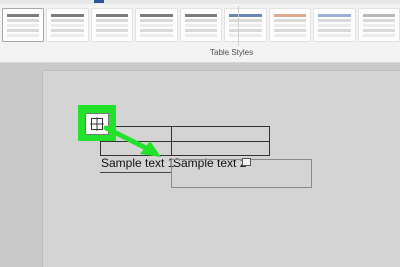 The width and height of the screenshot is (400, 267). I want to click on table-move-handle-icon, so click(97, 124).